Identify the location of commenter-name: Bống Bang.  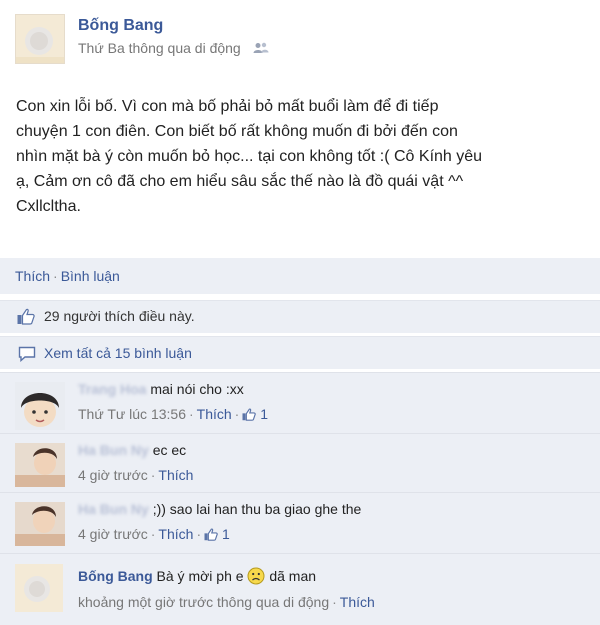
(115, 576).